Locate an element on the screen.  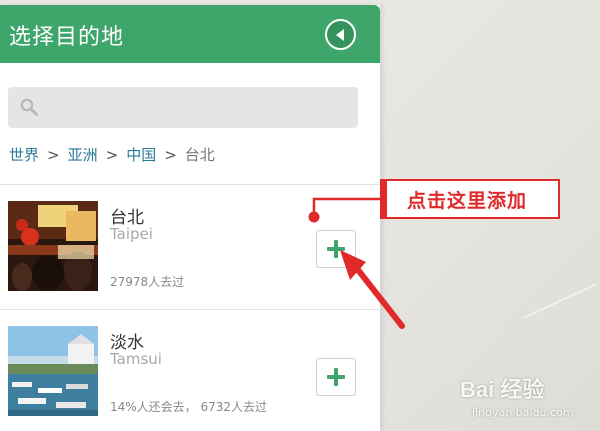
baidu-watermark: Bai 经验 jingyan.baidu.com is located at coordinates (526, 401).